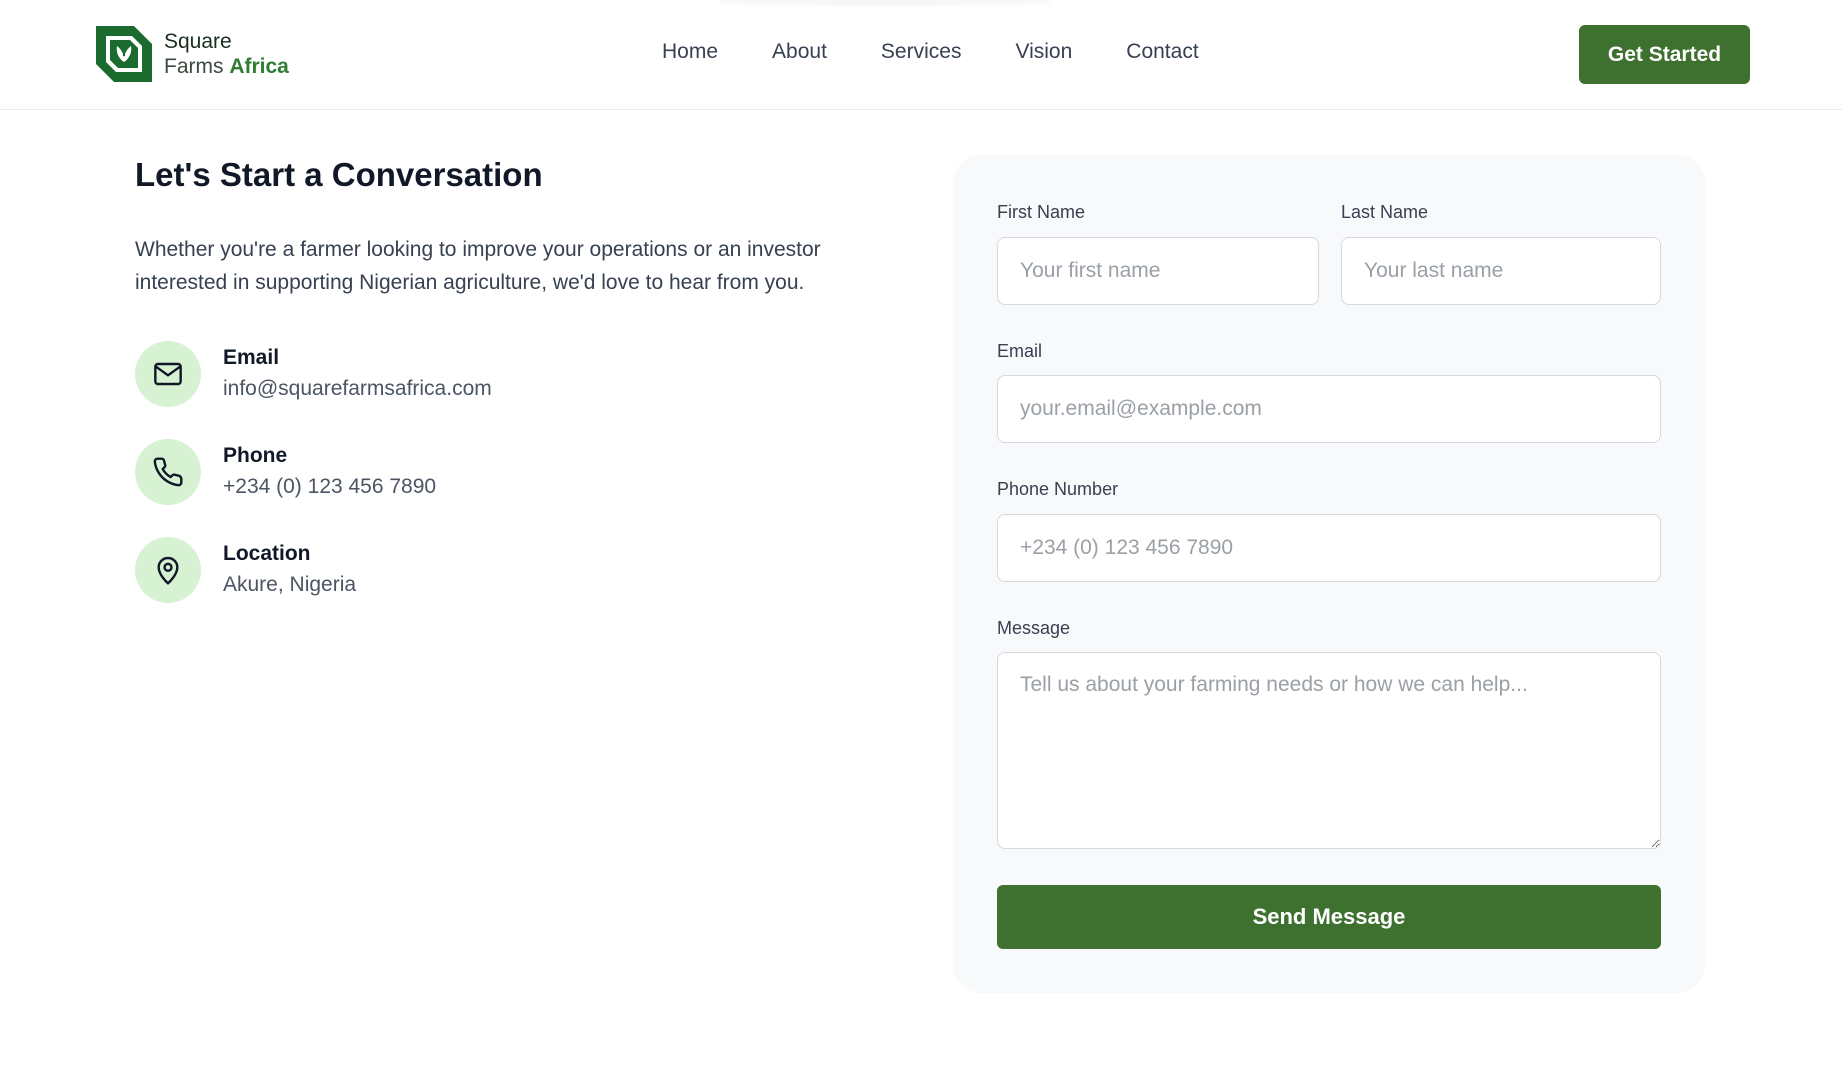  What do you see at coordinates (197, 66) in the screenshot?
I see `logo-line2-prefix: Farms` at bounding box center [197, 66].